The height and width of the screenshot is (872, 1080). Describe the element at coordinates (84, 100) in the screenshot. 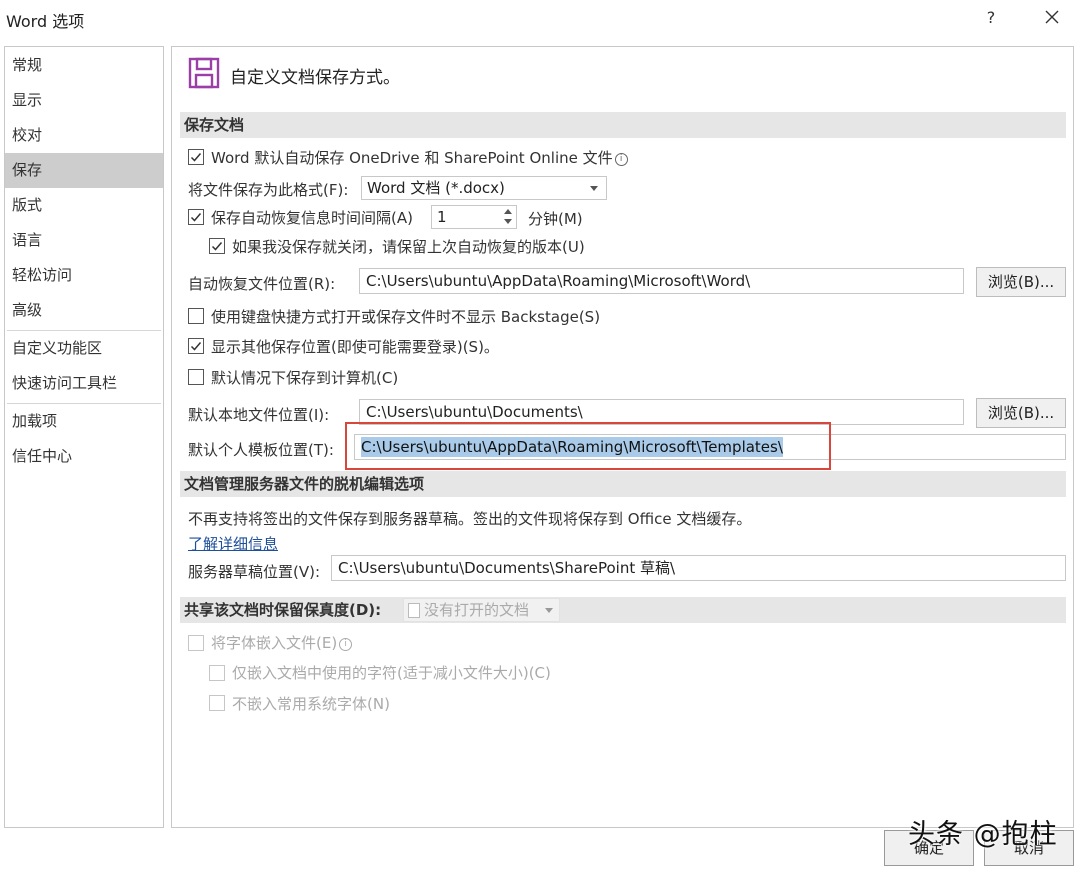

I see `sidebar-item-display: 显示` at that location.